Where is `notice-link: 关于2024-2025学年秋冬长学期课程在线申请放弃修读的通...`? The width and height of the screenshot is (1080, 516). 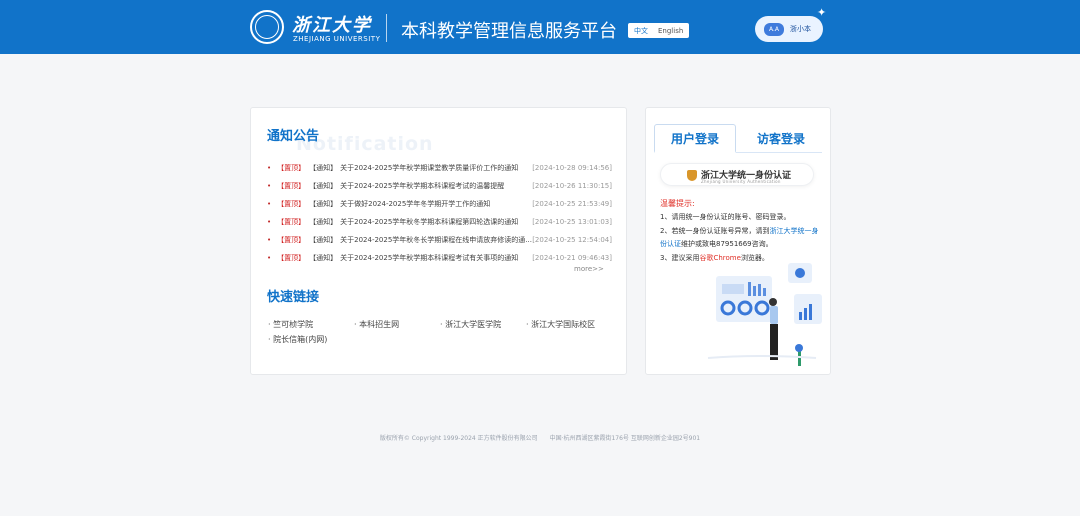
notice-link: 关于2024-2025学年秋冬长学期课程在线申请放弃修读的通... is located at coordinates (436, 240).